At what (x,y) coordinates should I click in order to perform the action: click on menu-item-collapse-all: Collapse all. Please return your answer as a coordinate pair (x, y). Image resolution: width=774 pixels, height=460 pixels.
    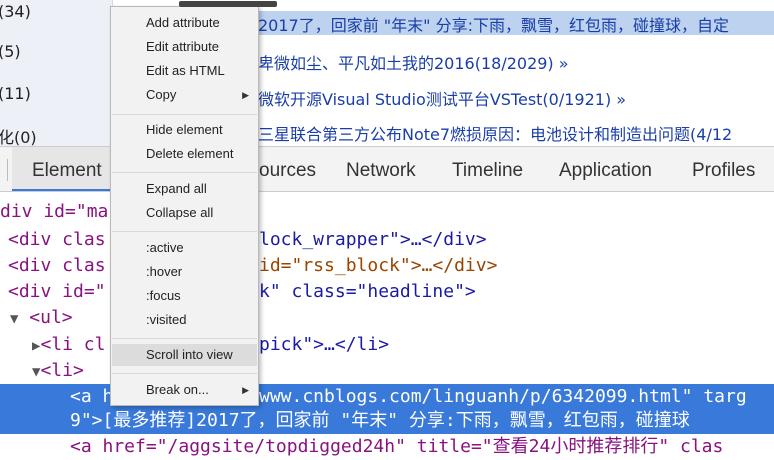
    Looking at the image, I should click on (184, 213).